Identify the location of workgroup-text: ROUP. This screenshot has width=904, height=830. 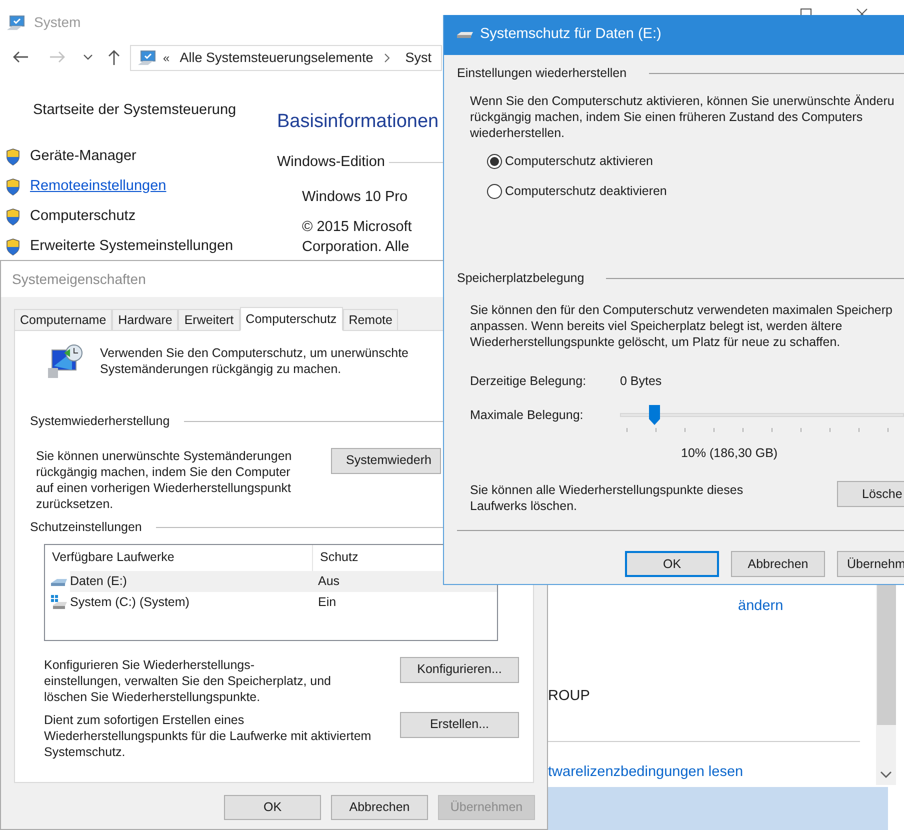
(569, 696).